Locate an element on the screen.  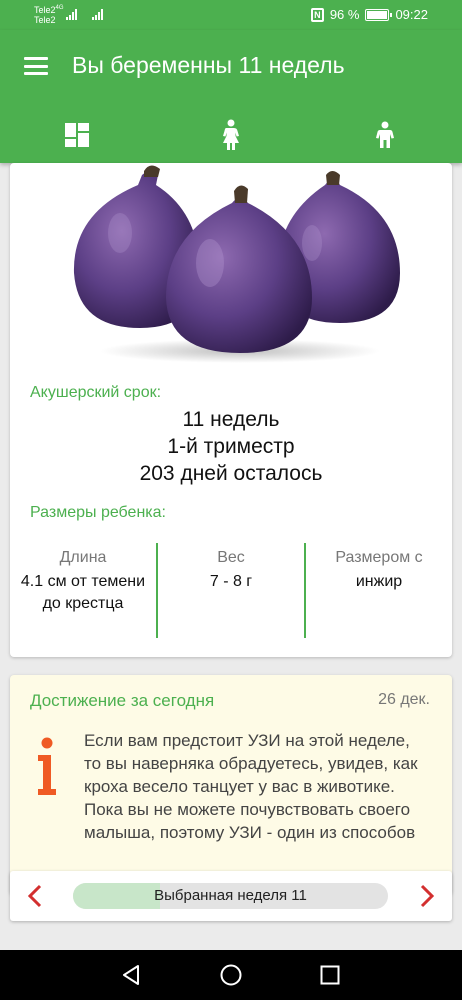
chevron-right-icon is located at coordinates (426, 896).